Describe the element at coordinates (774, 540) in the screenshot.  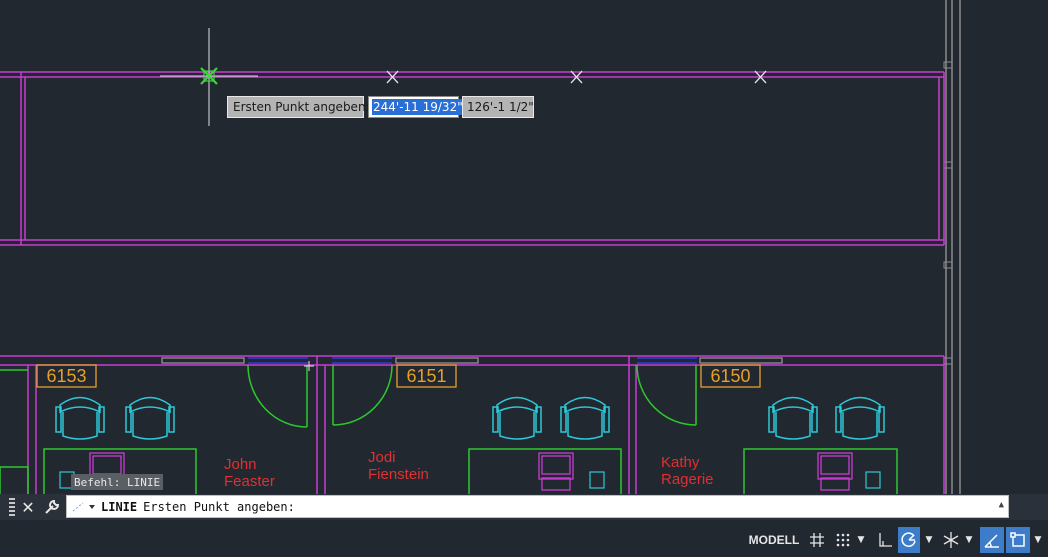
I see `model-space-button: MODELL` at that location.